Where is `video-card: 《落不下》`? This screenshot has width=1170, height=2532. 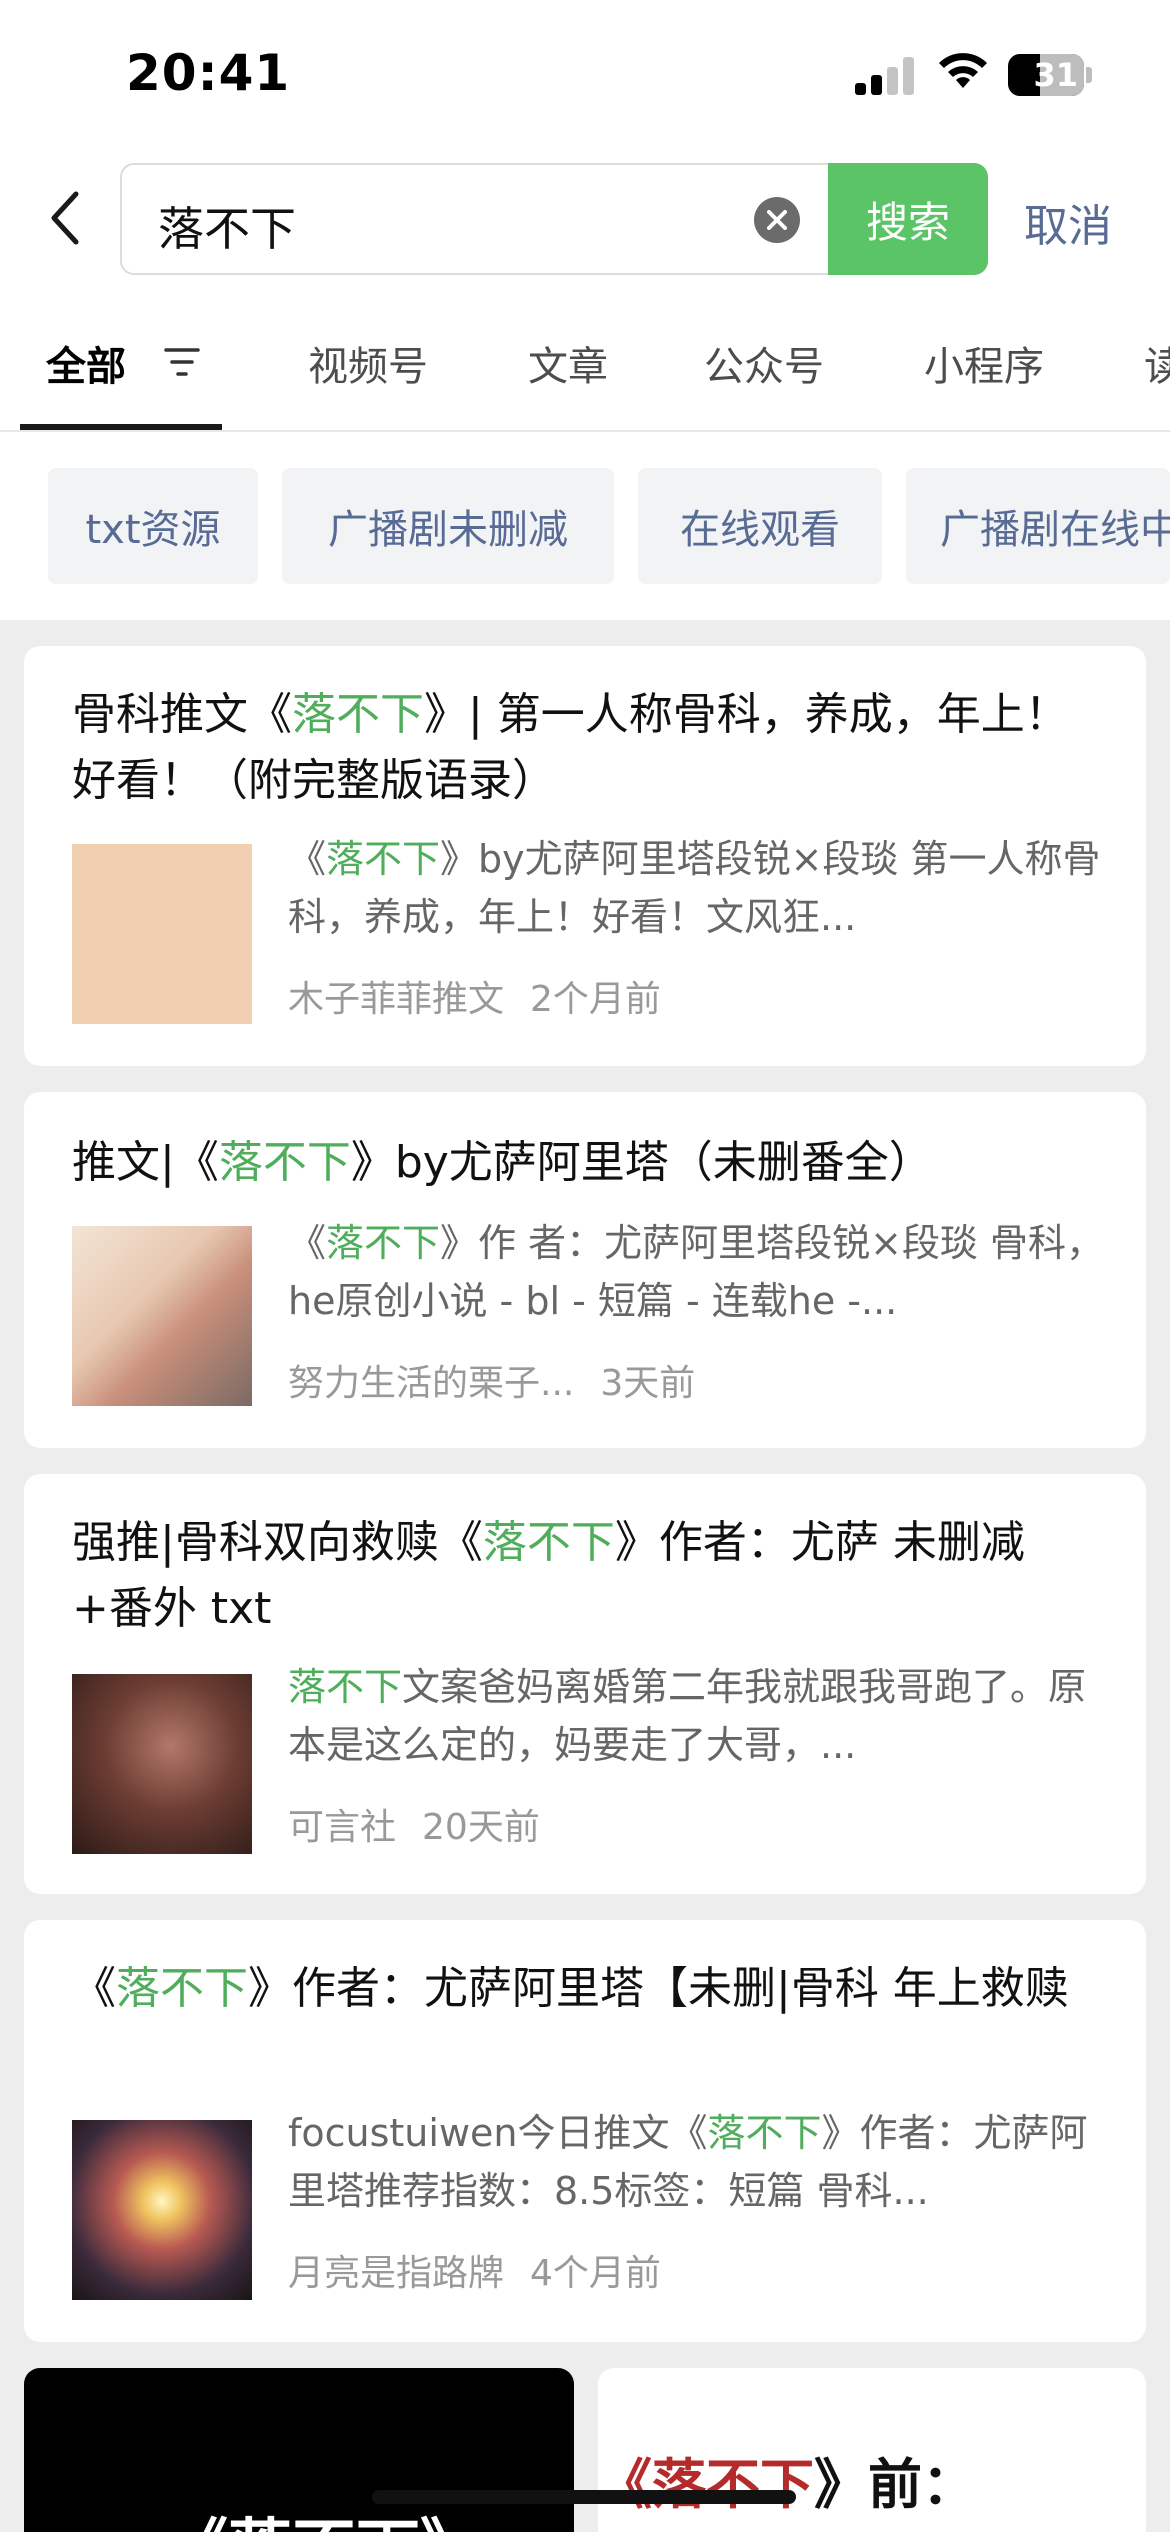 video-card: 《落不下》 is located at coordinates (299, 2450).